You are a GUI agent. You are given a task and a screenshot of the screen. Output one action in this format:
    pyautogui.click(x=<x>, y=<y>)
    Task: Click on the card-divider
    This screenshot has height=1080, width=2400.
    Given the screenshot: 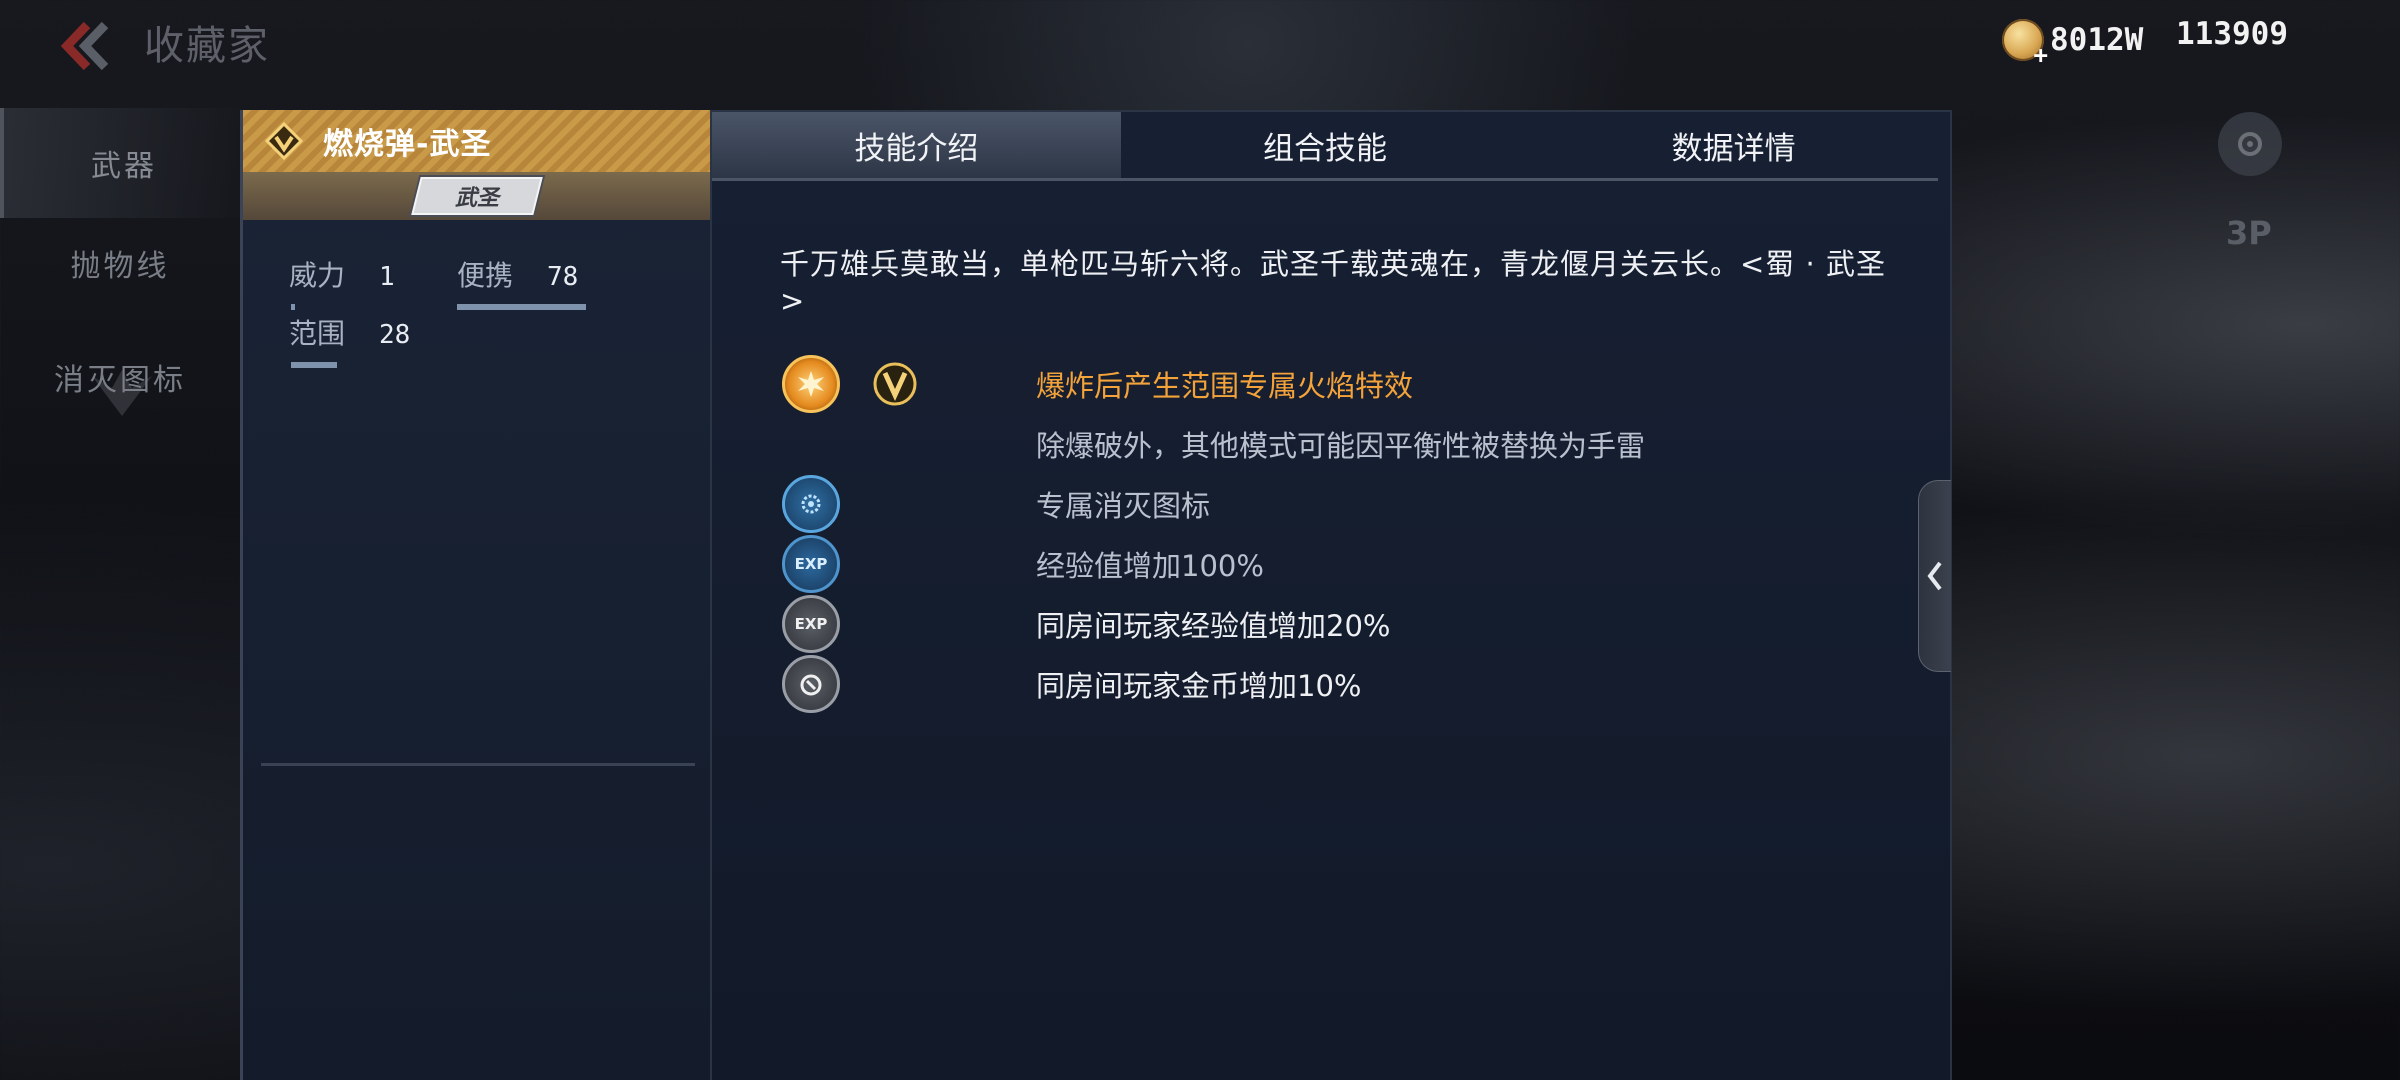 What is the action you would take?
    pyautogui.click(x=478, y=764)
    